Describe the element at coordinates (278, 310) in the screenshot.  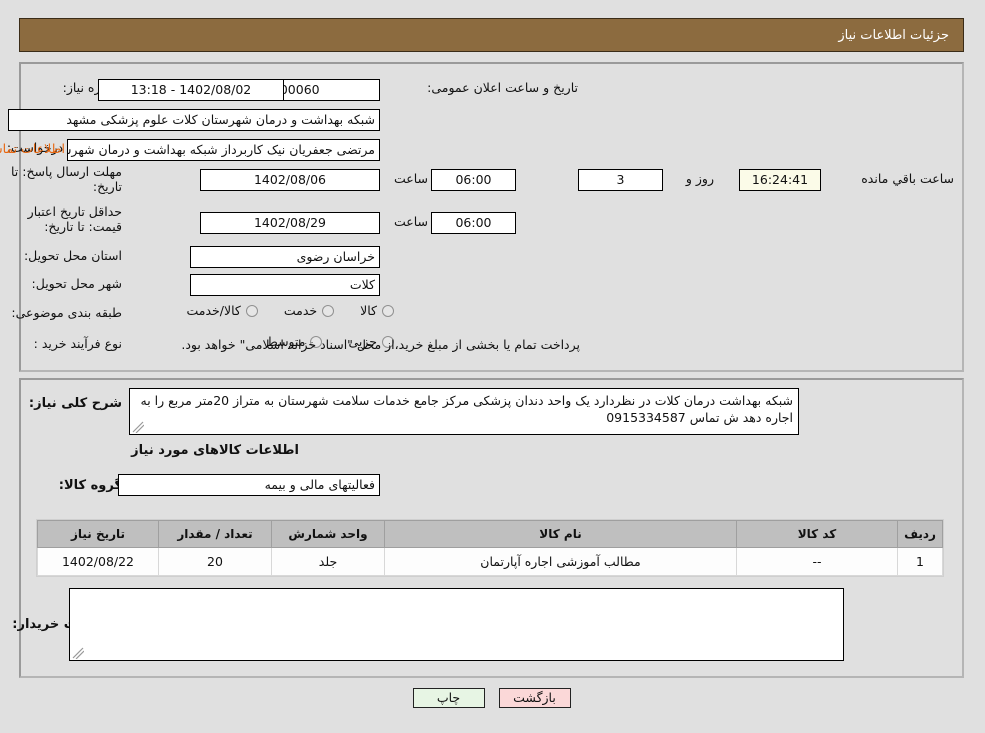
I see `category-radio-group: کالا خدمت کالا/خدمت` at that location.